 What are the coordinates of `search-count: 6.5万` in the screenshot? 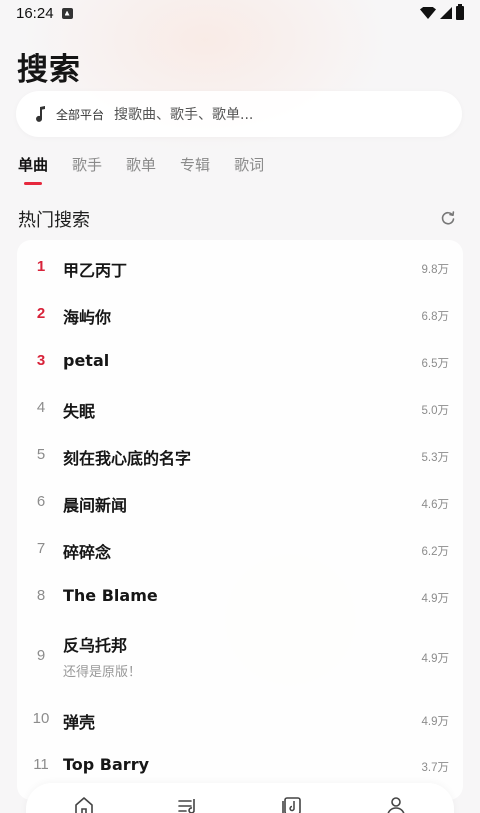 It's located at (435, 364).